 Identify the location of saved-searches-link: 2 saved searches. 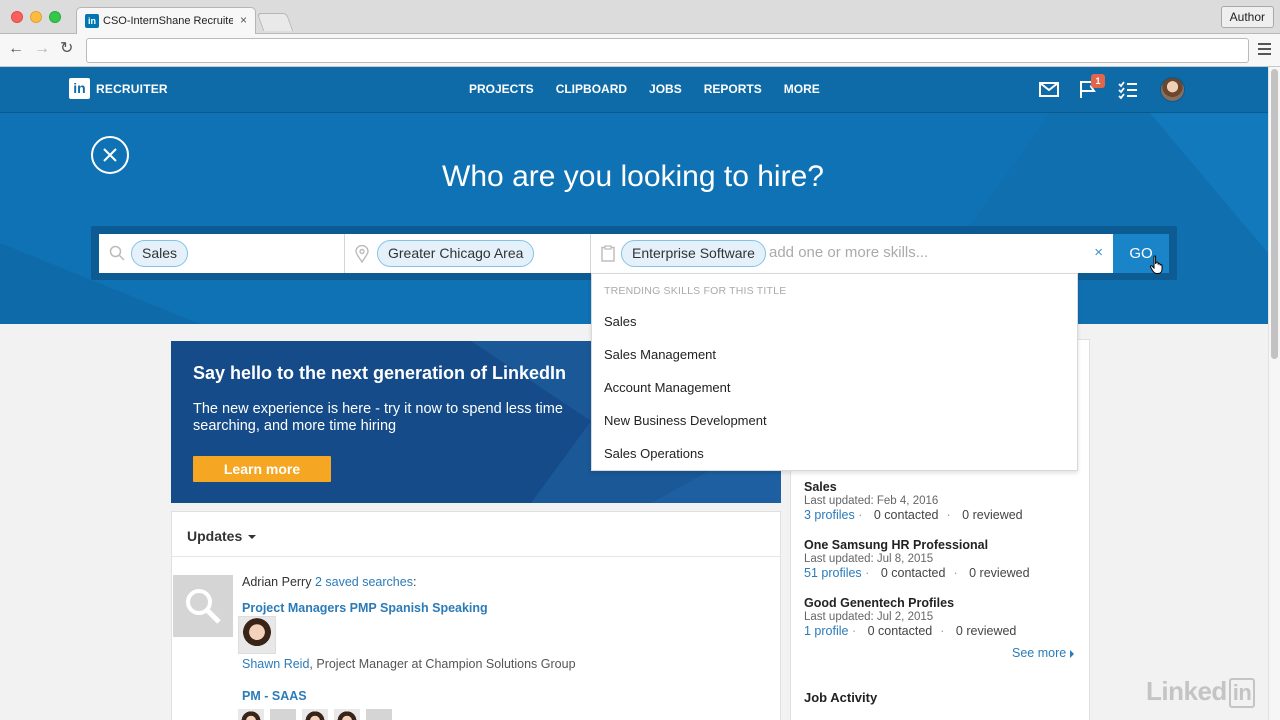
(364, 582).